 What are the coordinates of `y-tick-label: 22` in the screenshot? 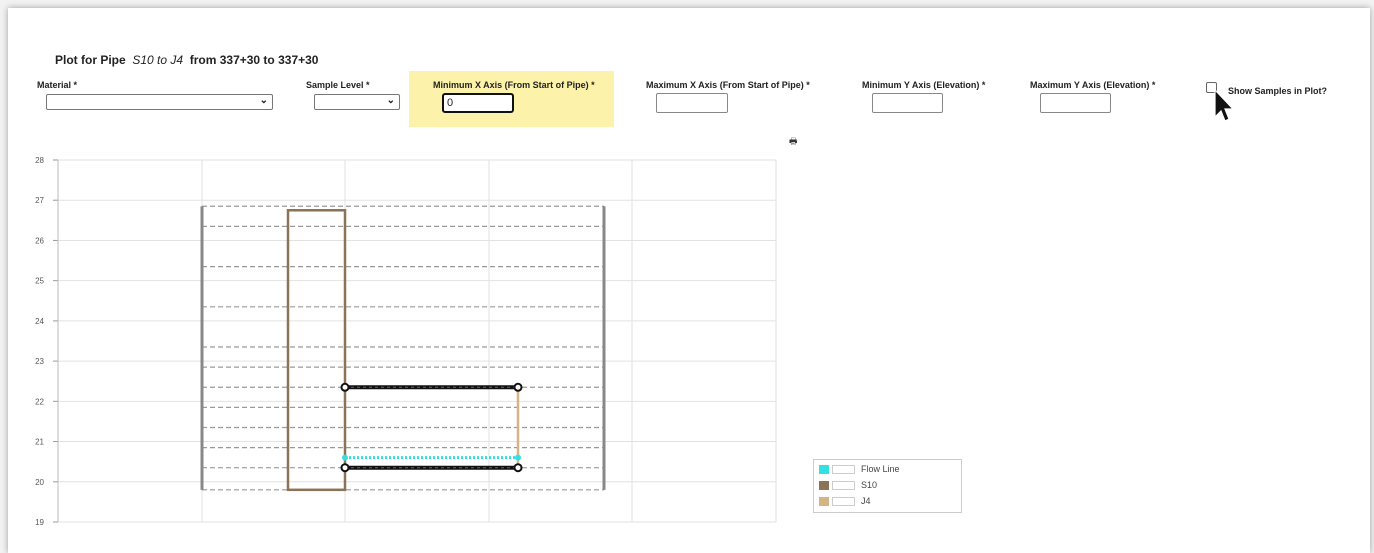 It's located at (39, 401).